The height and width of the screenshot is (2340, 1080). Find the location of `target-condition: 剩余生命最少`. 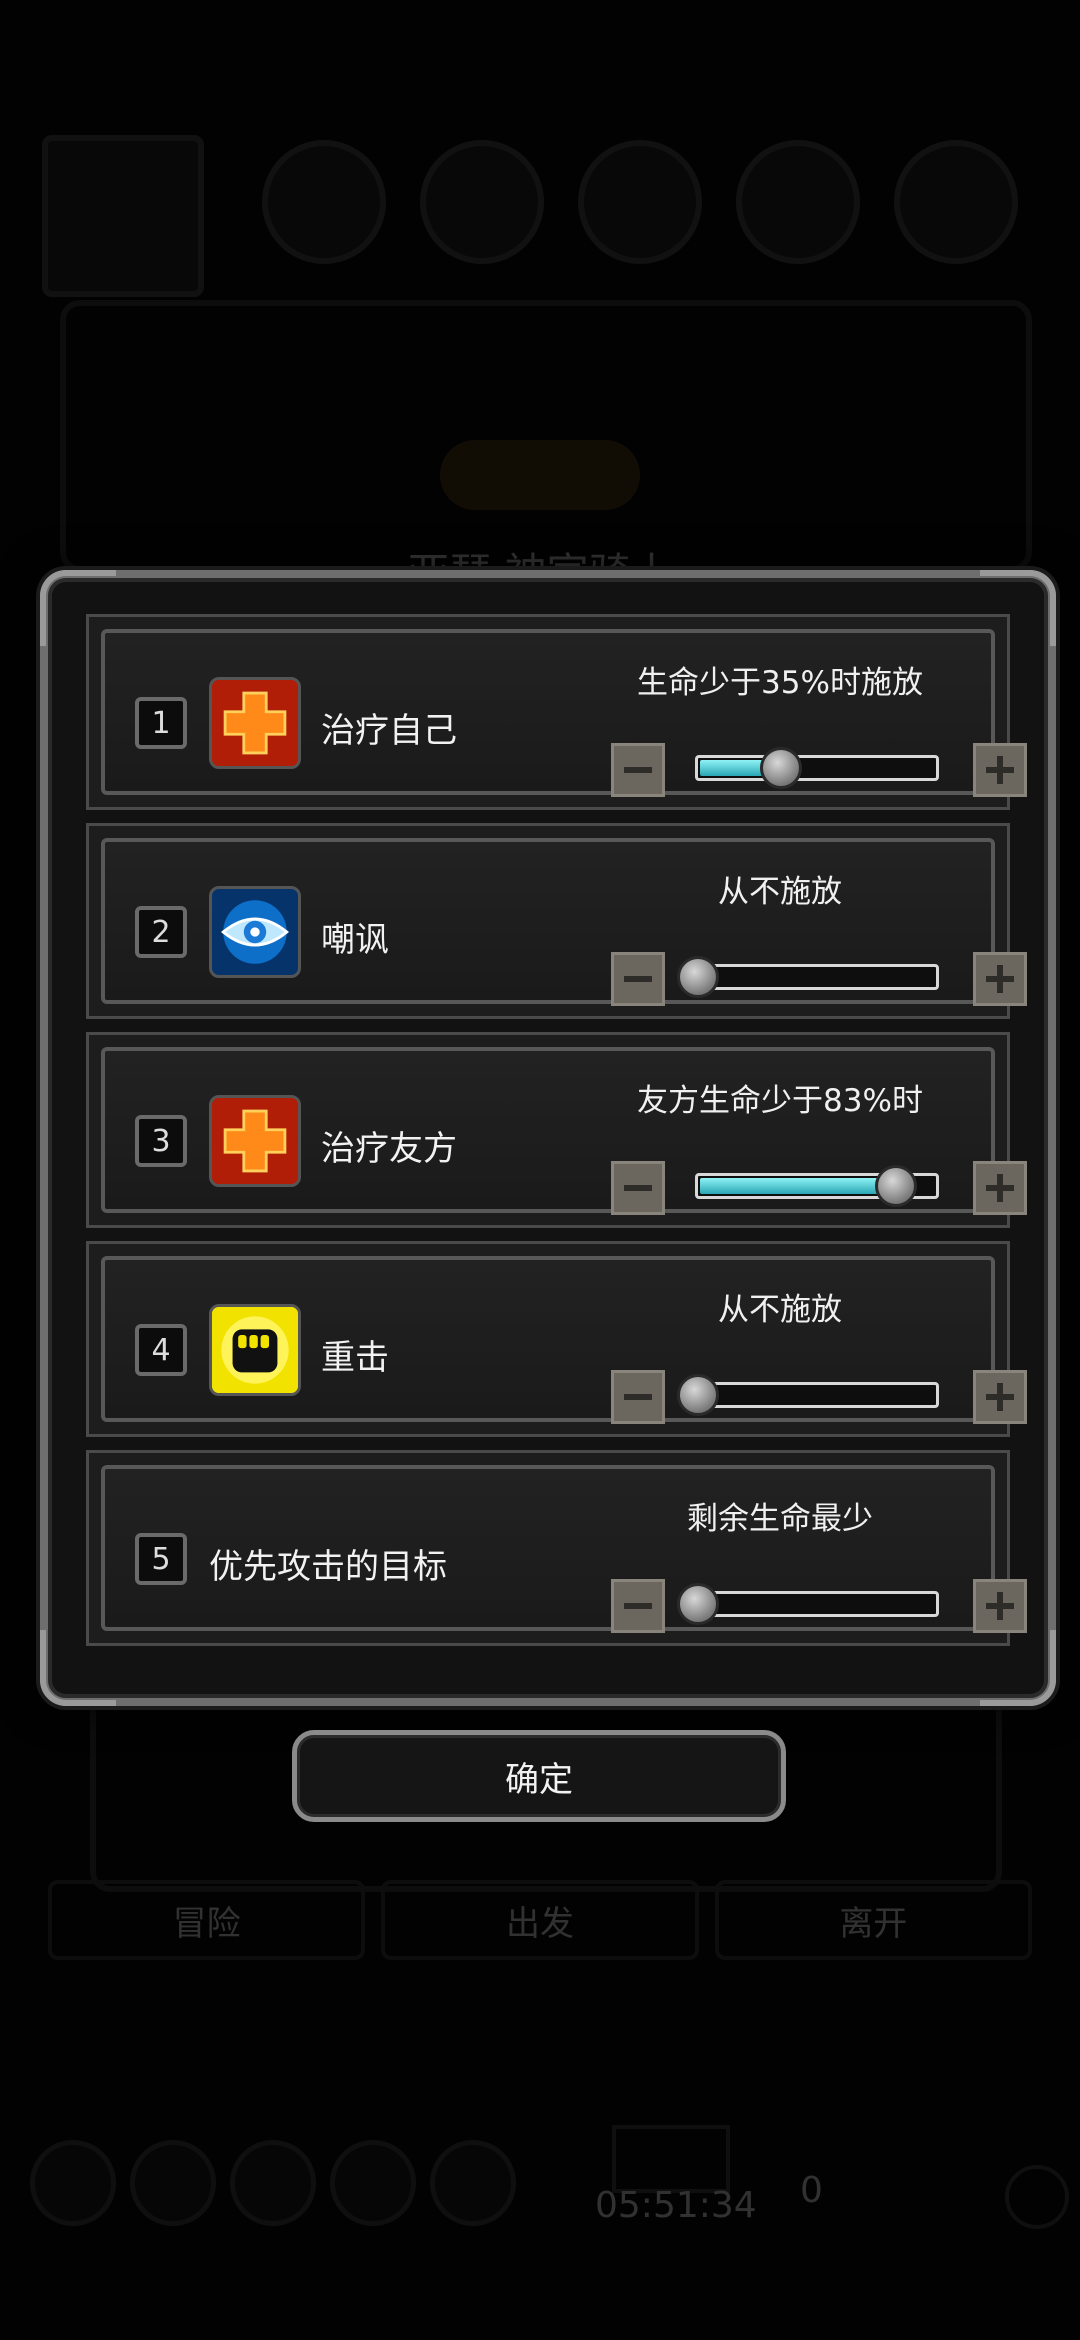

target-condition: 剩余生命最少 is located at coordinates (780, 1519).